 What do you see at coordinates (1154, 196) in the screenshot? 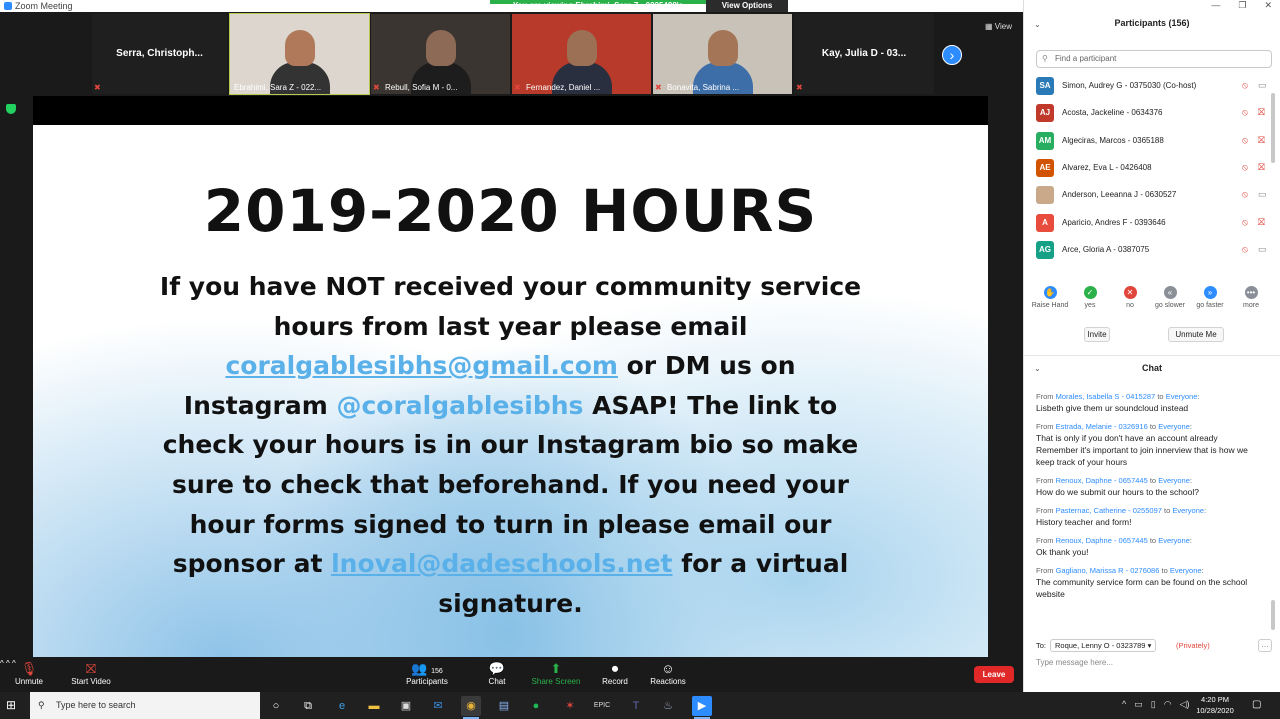
I see `participant-row: Anderson, Leeanna J - 0630527 ⦸ ▭` at bounding box center [1154, 196].